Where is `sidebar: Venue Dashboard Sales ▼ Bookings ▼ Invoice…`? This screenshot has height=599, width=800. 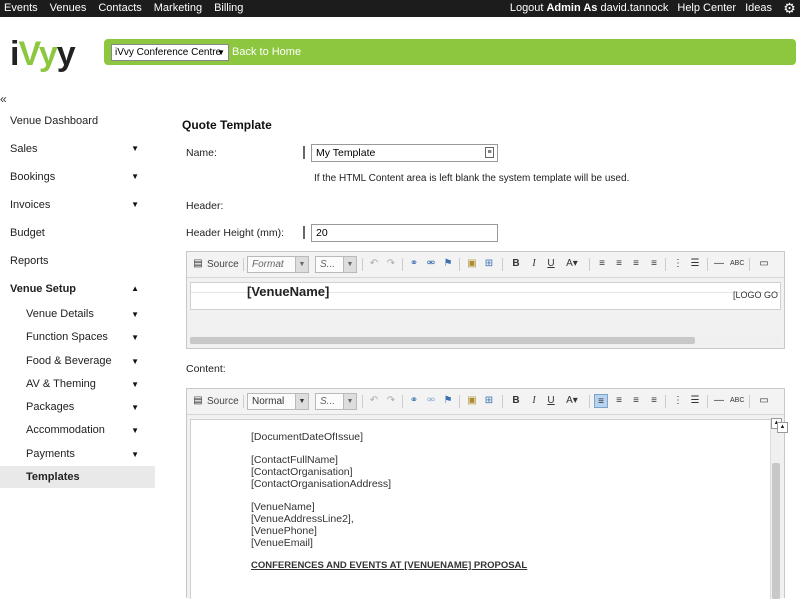 sidebar: Venue Dashboard Sales ▼ Bookings ▼ Invoice… is located at coordinates (77, 298).